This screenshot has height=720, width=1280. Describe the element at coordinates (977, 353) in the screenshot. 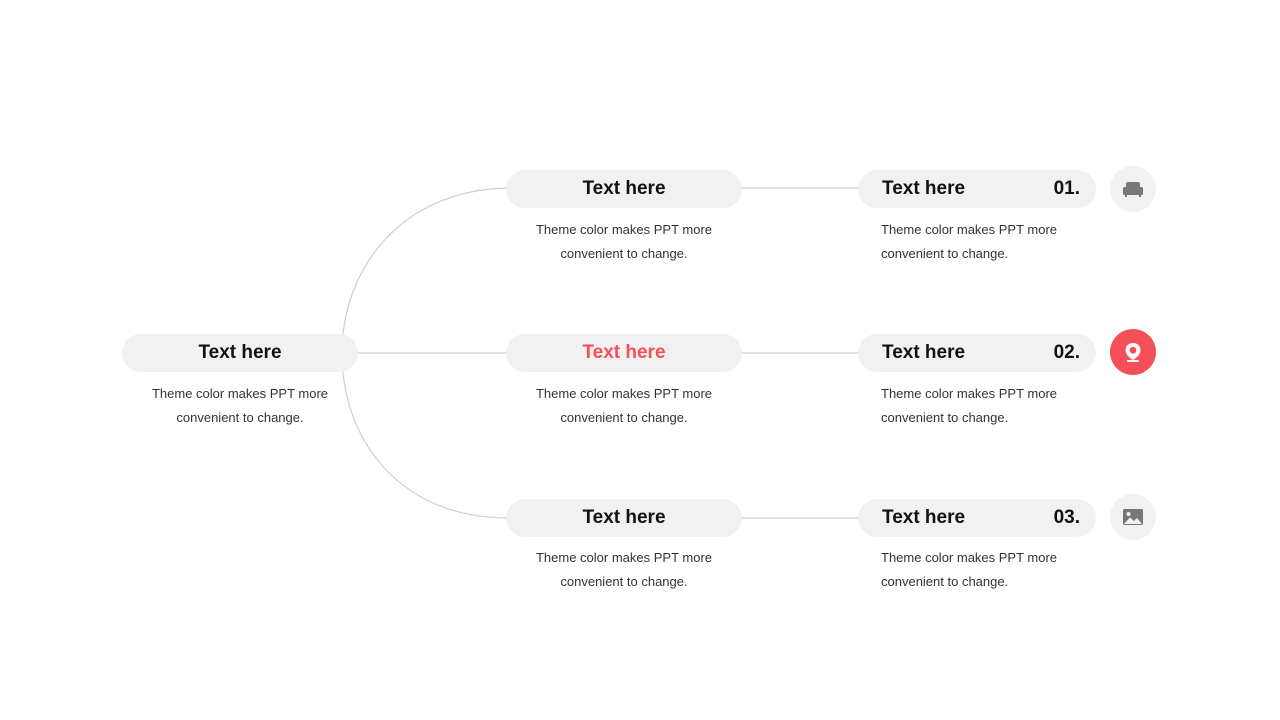

I see `right-node-2: Text here 02.` at that location.